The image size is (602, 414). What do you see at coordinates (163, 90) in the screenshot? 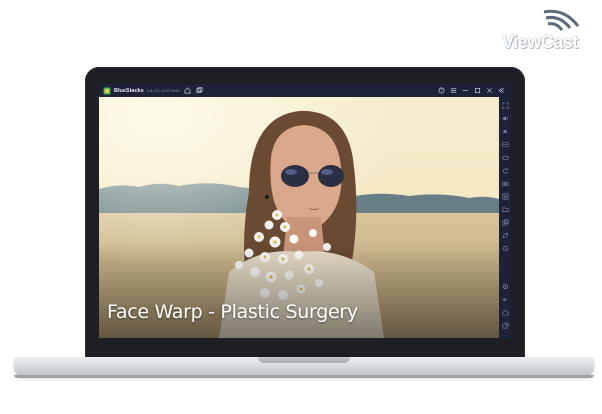
I see `version-text: 5.8.101.1002 Beta` at bounding box center [163, 90].